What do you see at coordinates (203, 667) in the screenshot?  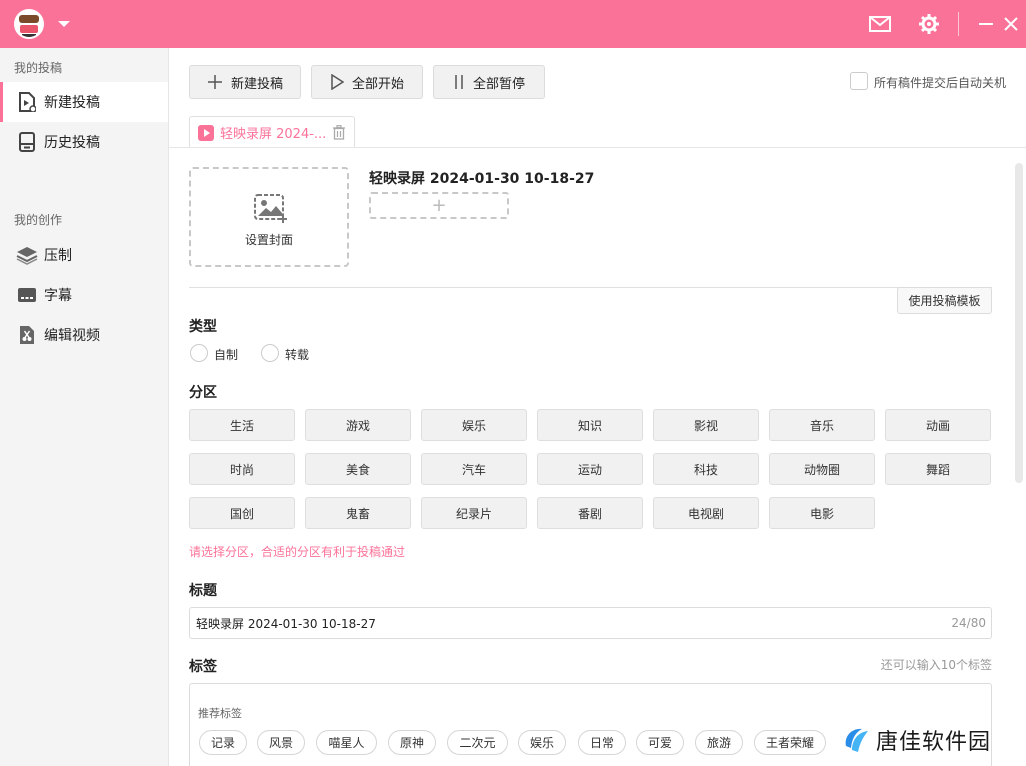 I see `tags-heading: 标签` at bounding box center [203, 667].